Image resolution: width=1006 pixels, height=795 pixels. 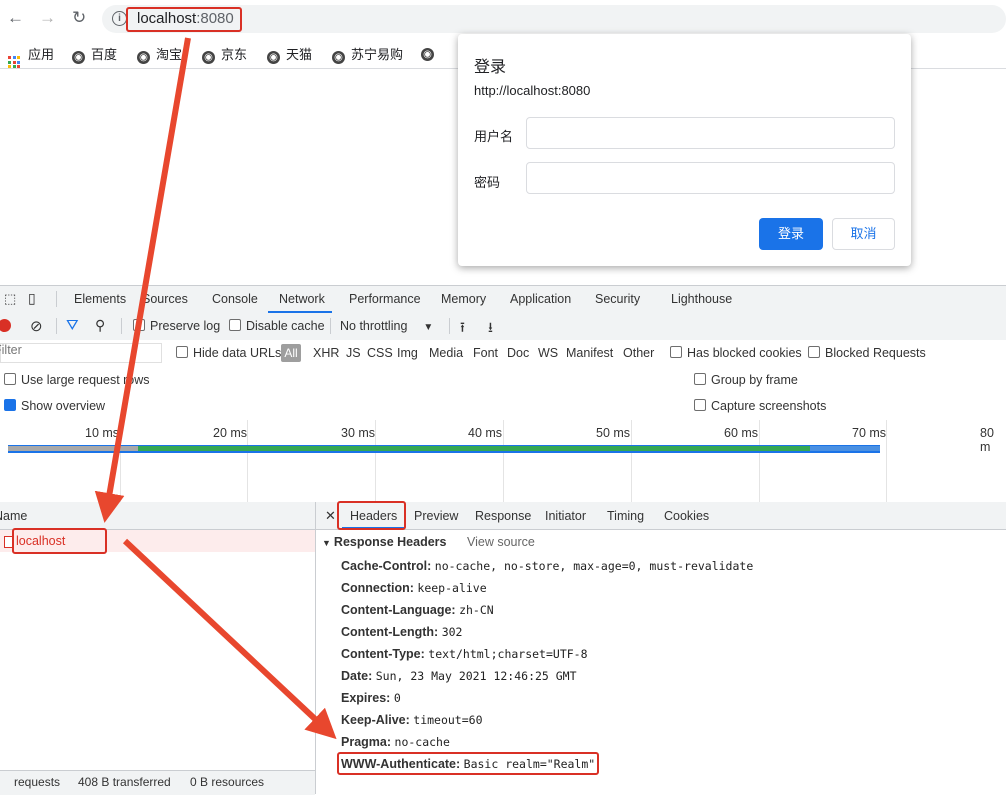 I want to click on hide-data-urls-label: Hide data URLs, so click(x=237, y=353).